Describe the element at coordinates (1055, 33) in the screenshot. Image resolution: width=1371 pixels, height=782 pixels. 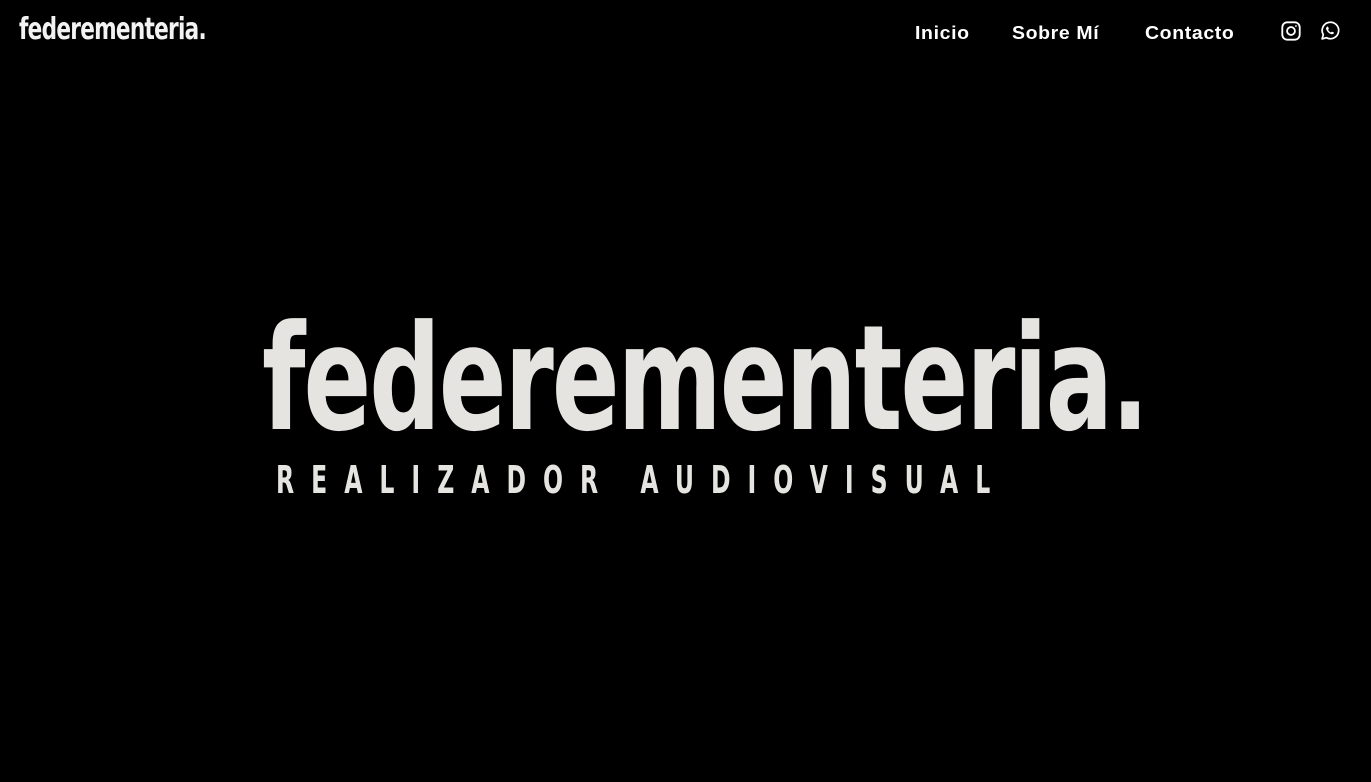
I see `nav-link-sobre-mi: Sobre Mí` at that location.